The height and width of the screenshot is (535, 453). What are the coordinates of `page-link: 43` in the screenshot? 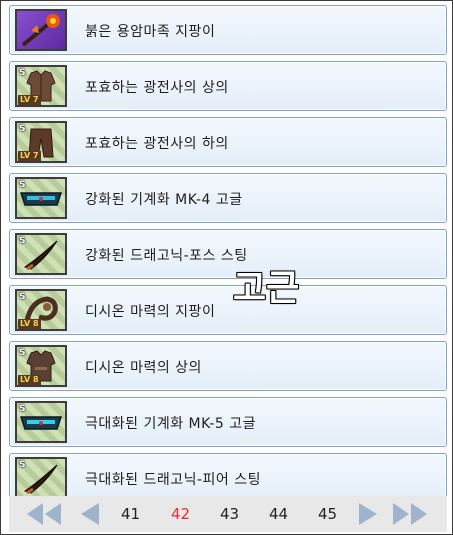 It's located at (229, 514).